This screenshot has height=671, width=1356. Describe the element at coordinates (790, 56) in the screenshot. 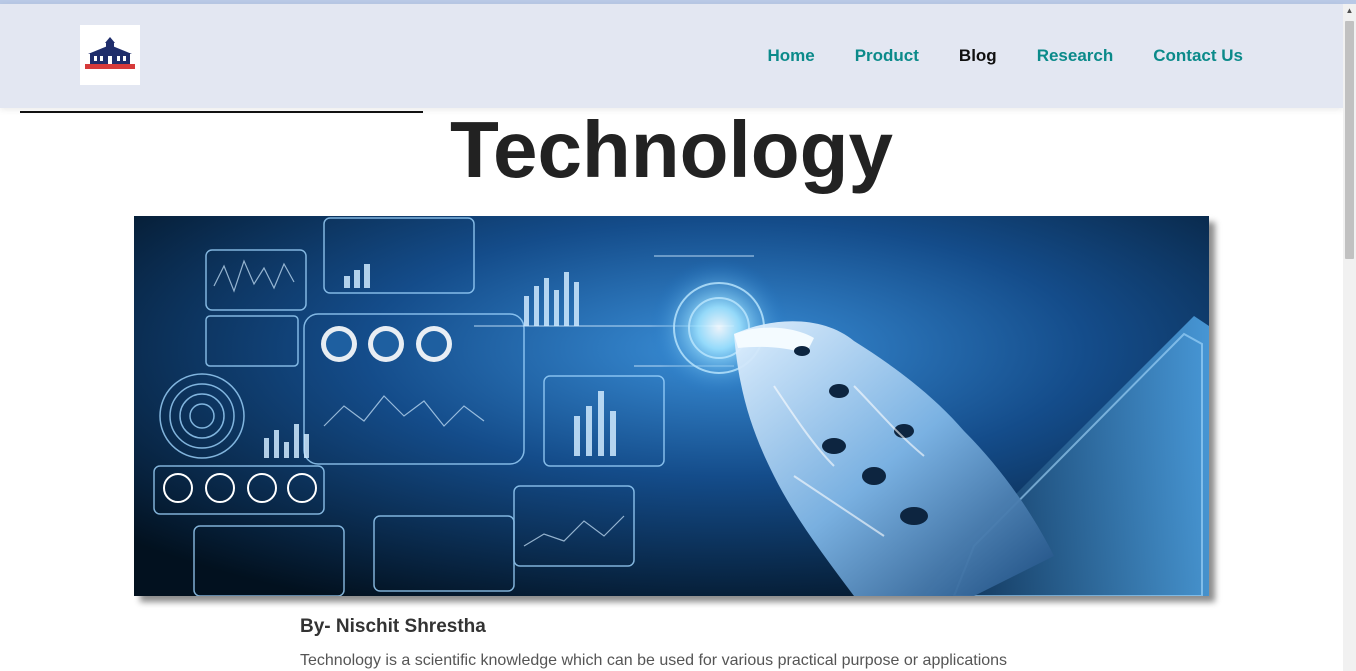

I see `nav-item-home: Home` at that location.